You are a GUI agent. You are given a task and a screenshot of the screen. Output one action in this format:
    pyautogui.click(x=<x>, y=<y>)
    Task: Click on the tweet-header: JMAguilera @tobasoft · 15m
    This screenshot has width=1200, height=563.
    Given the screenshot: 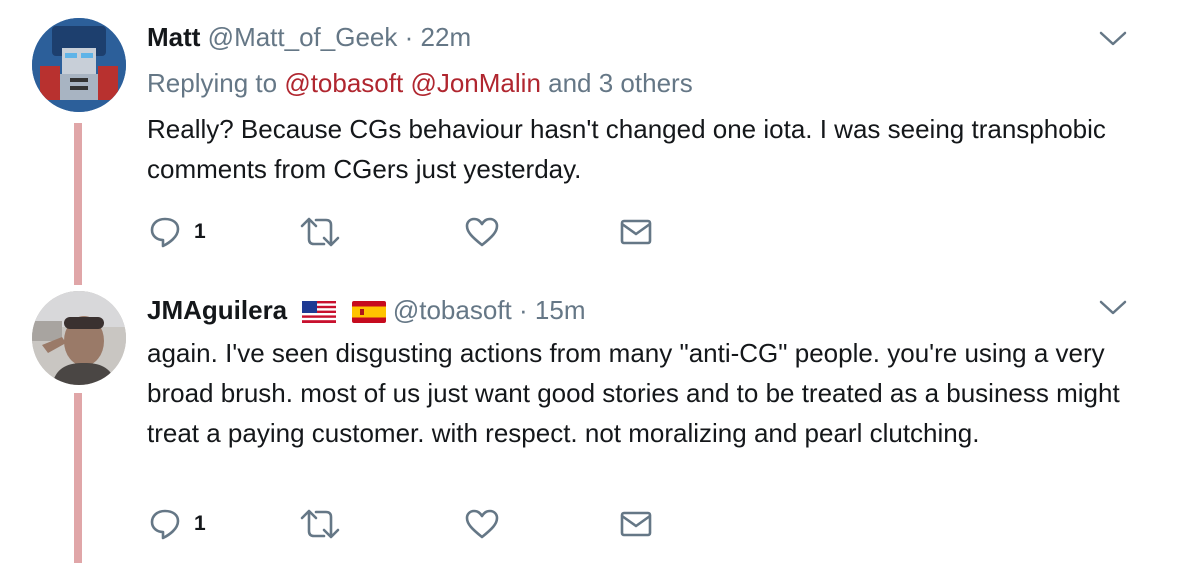 What is the action you would take?
    pyautogui.click(x=643, y=312)
    